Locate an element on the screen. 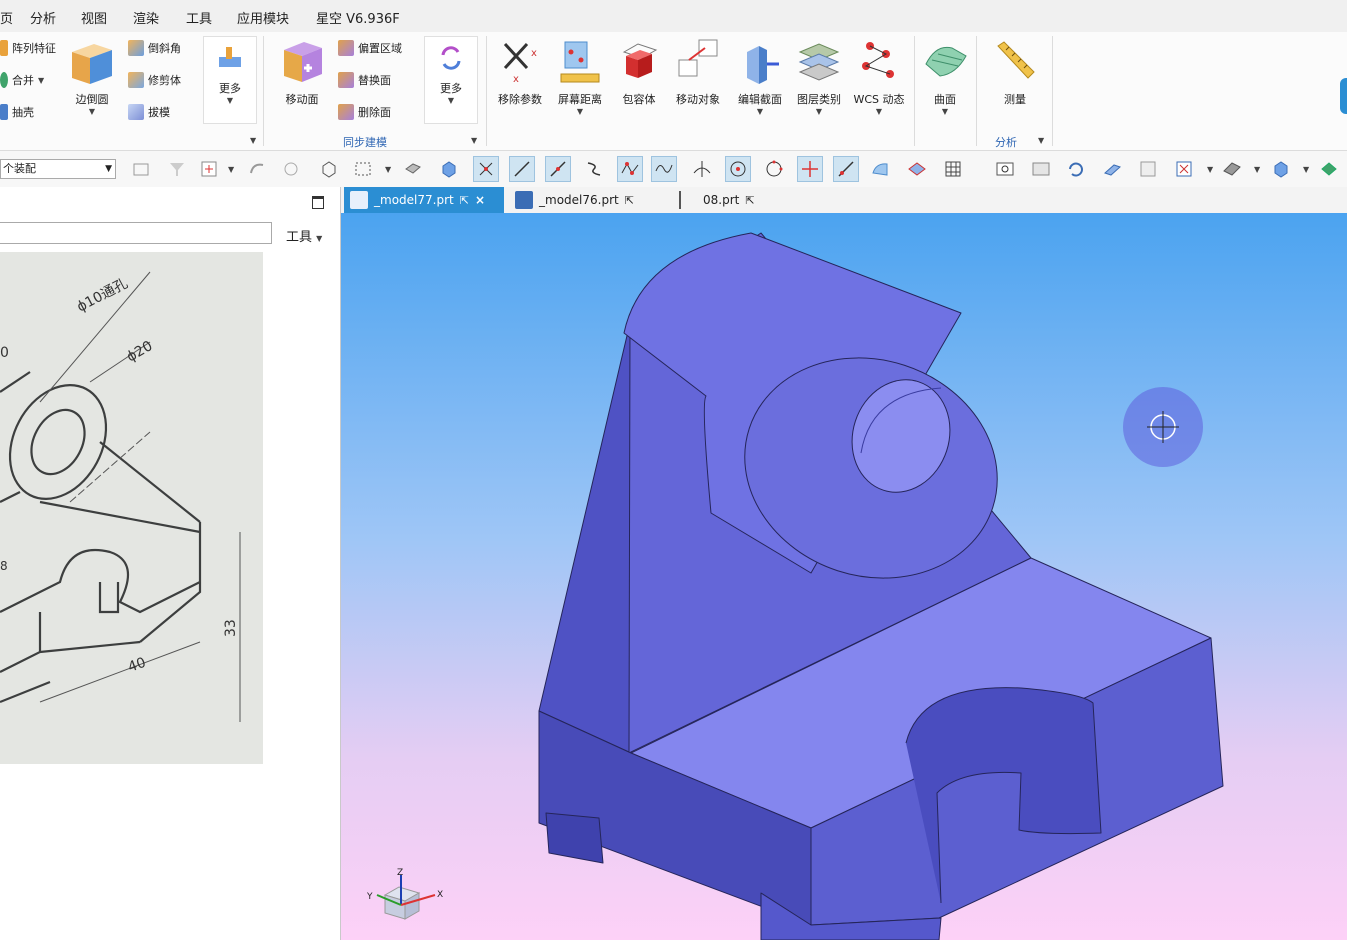  snap-spline-icon is located at coordinates (664, 169).